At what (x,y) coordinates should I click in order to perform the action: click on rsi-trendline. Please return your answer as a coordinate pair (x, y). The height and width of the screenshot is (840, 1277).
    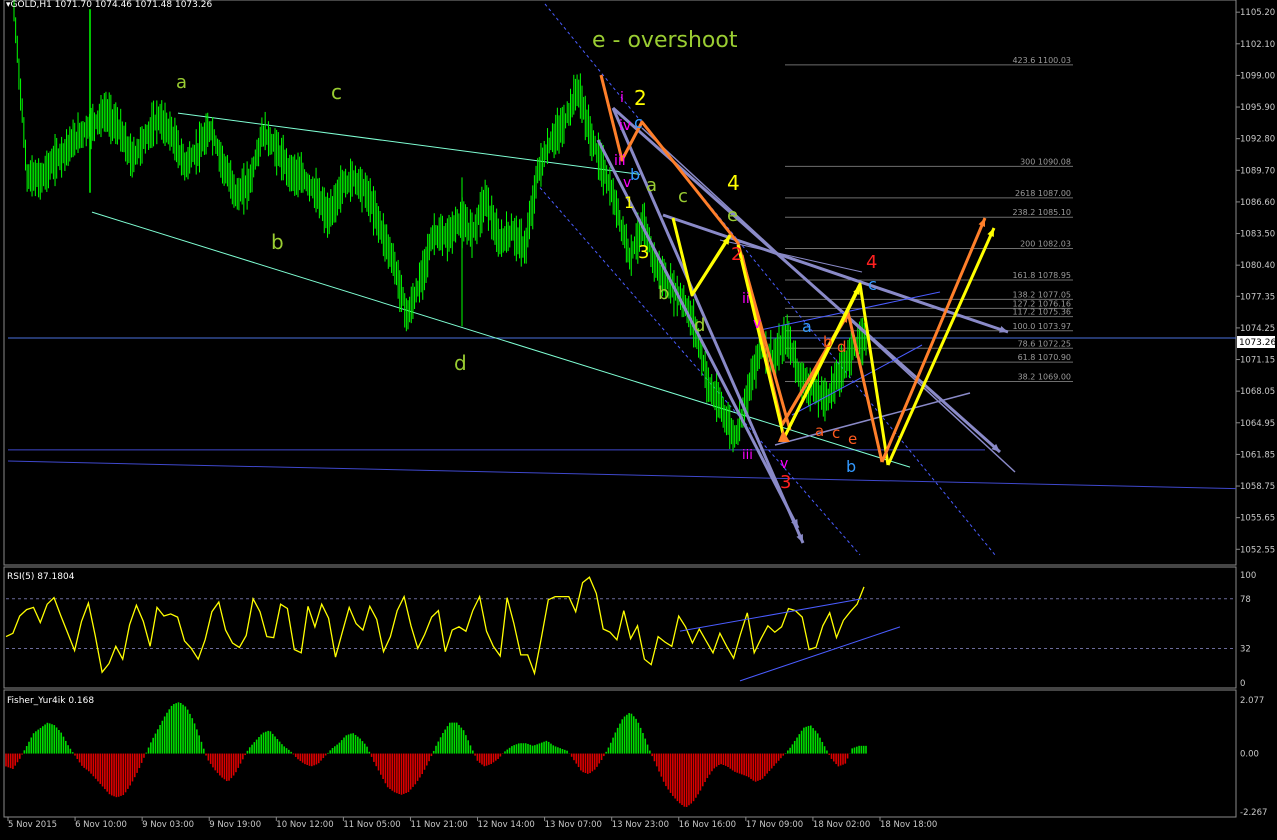
    Looking at the image, I should click on (771, 615).